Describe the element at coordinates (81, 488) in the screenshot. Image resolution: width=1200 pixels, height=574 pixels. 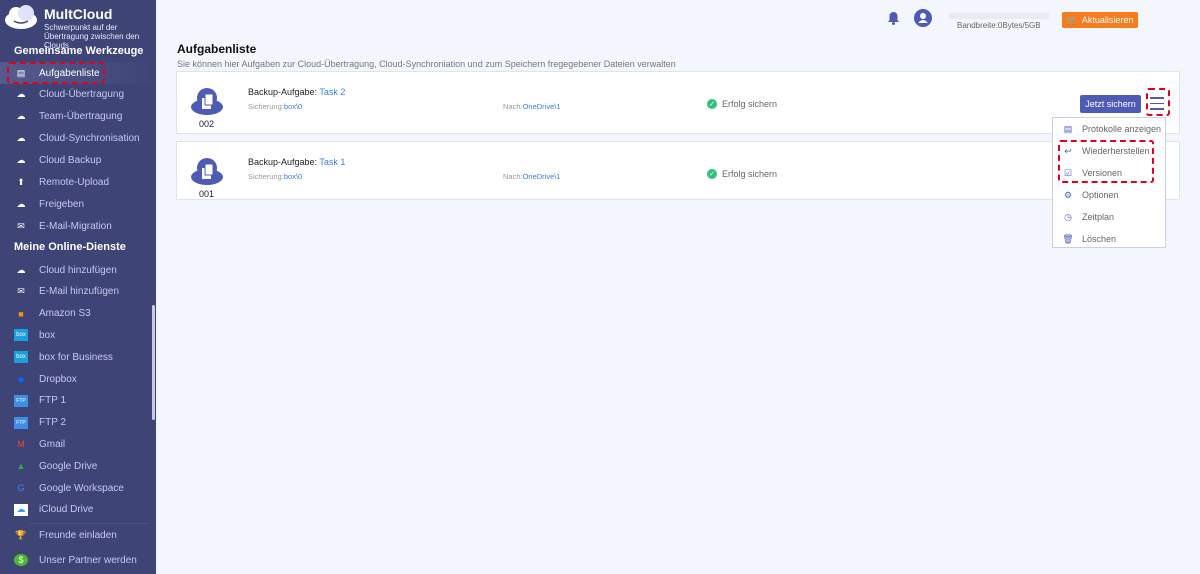
I see `sidebar-item-label: Google Workspace` at that location.